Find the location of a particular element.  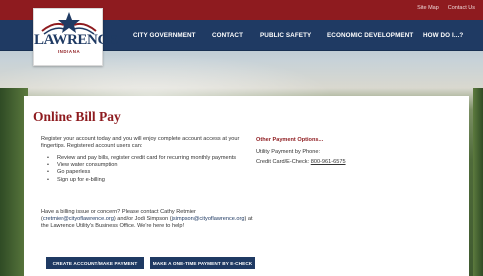

page-title: Online Bill Pay is located at coordinates (77, 116).